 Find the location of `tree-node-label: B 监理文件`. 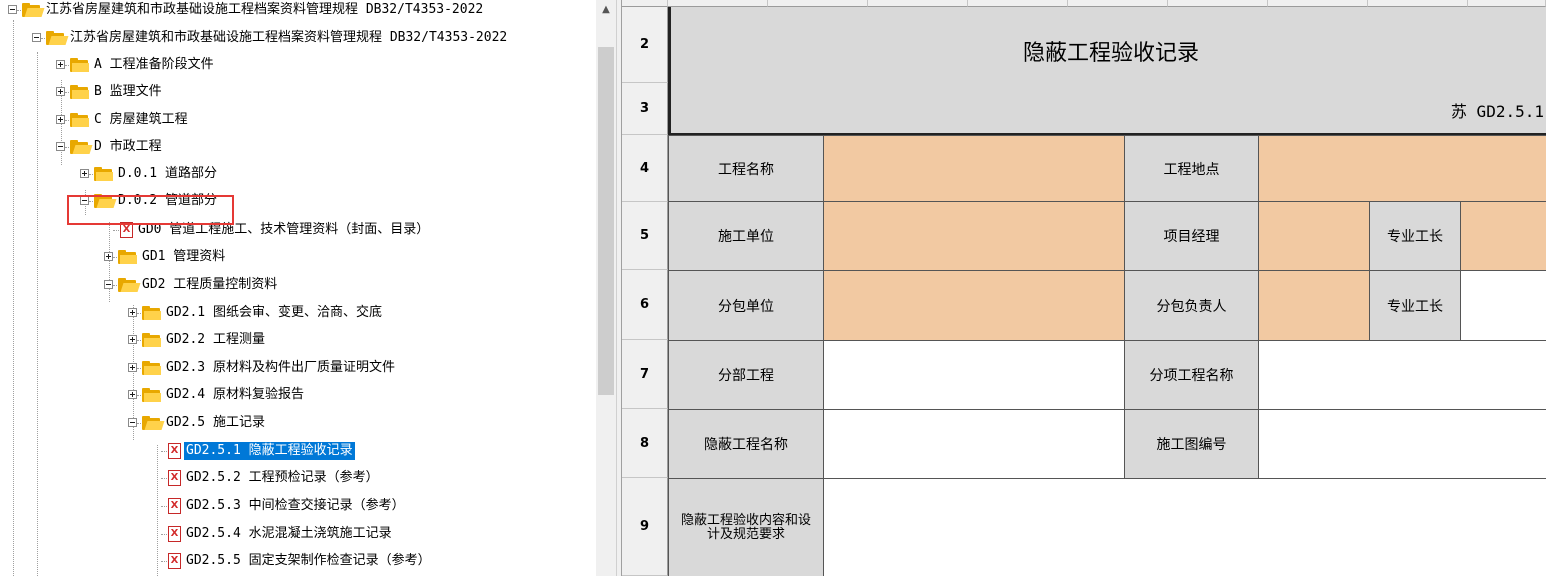

tree-node-label: B 监理文件 is located at coordinates (128, 92).